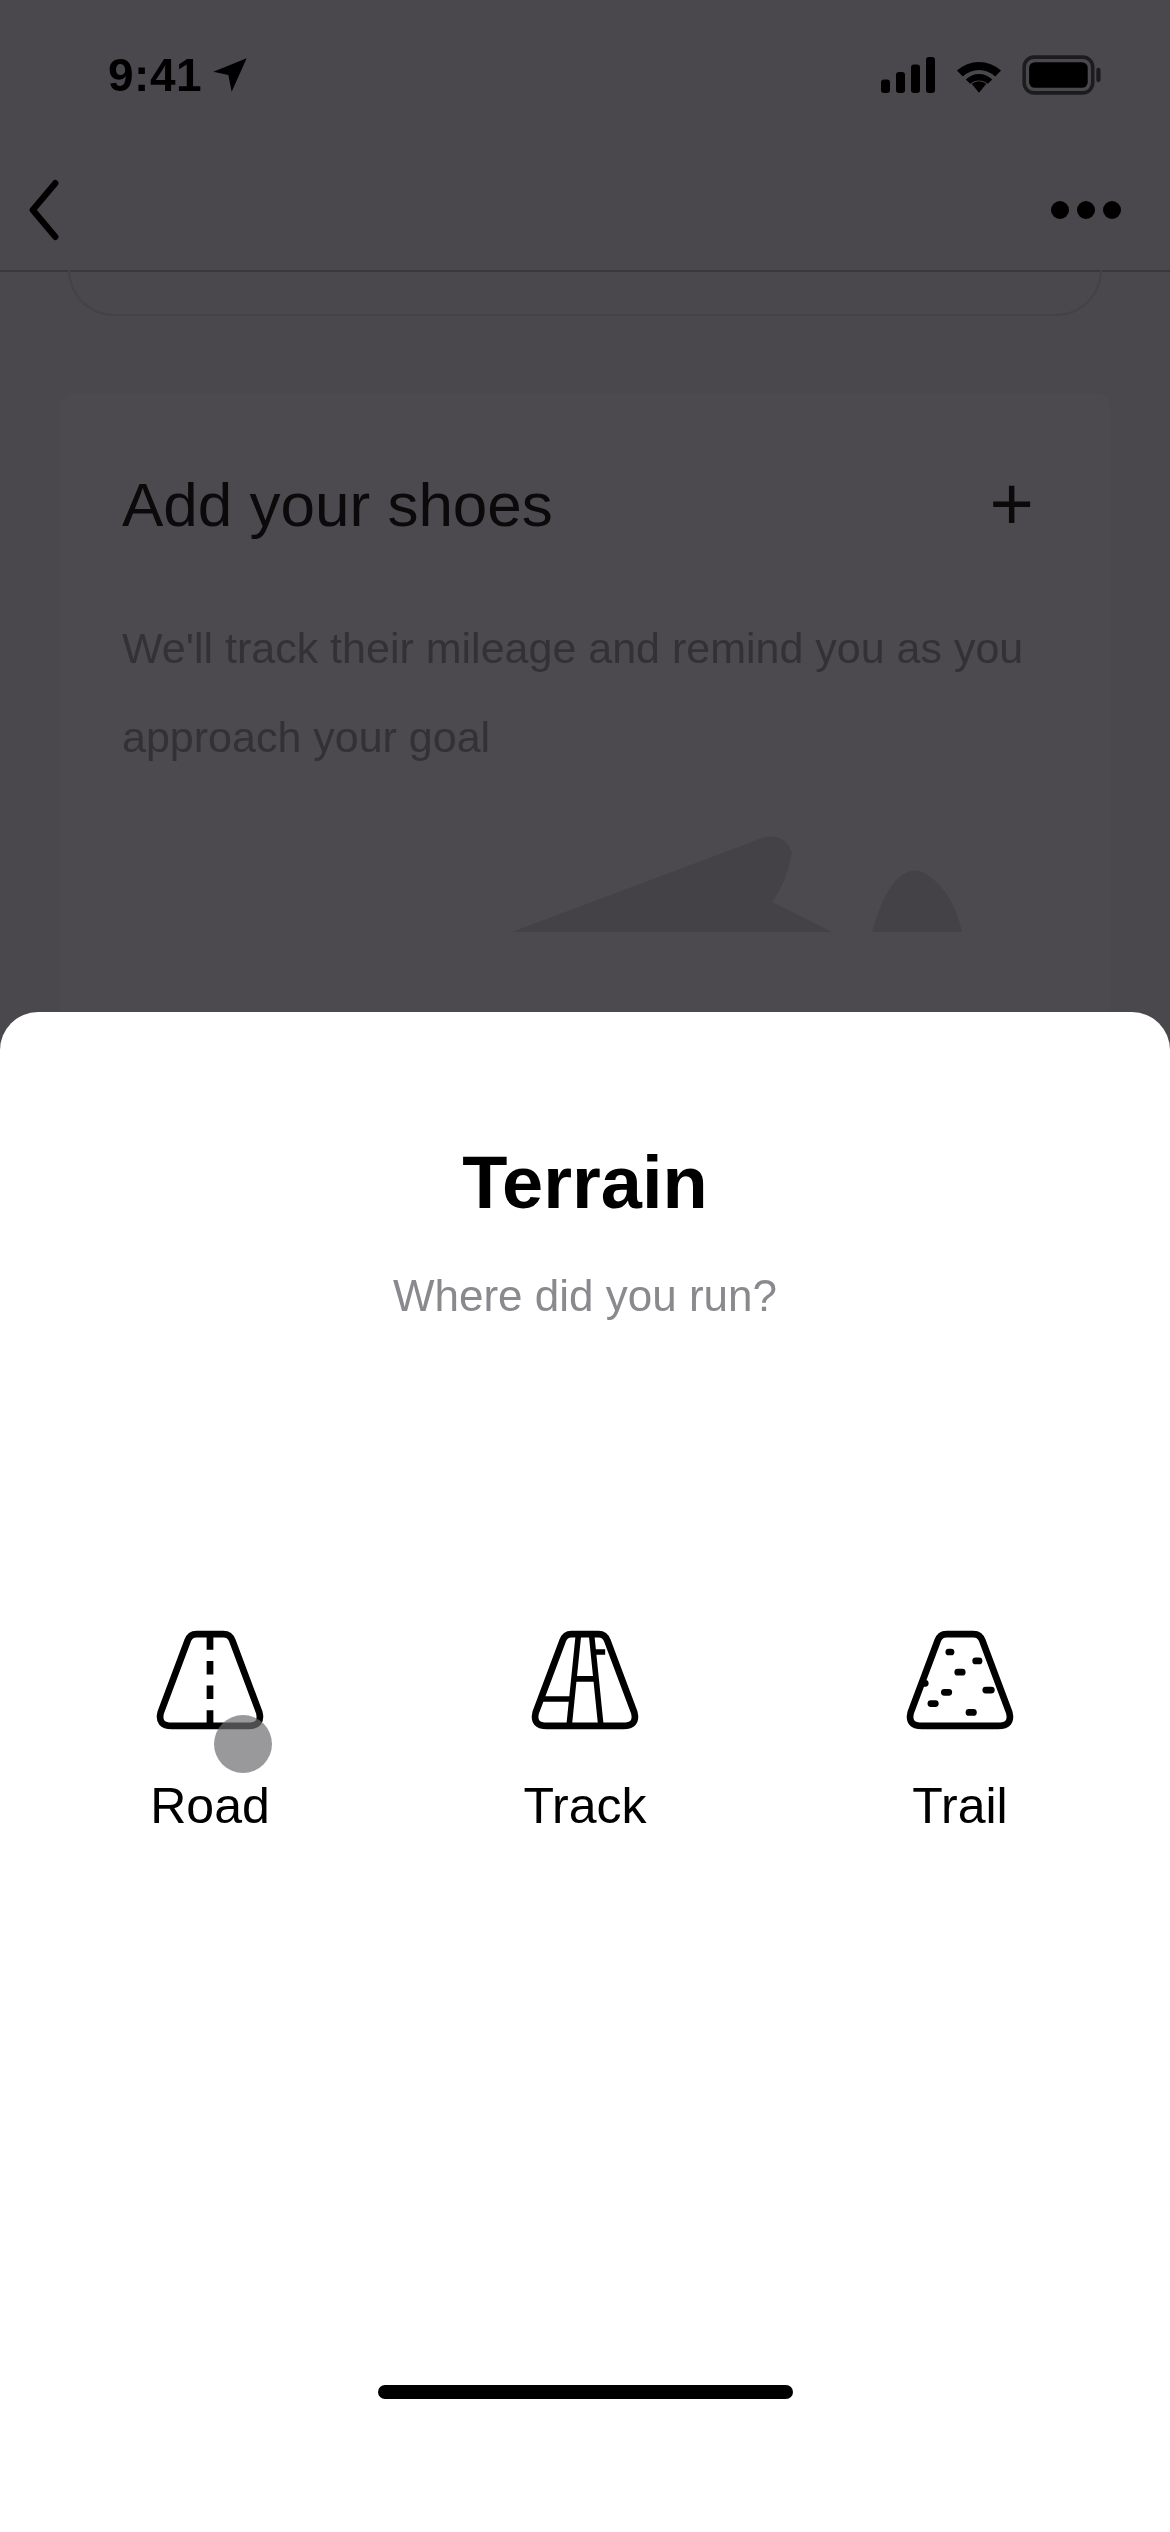 The height and width of the screenshot is (2532, 1170). Describe the element at coordinates (585, 1182) in the screenshot. I see `sheet-title: Terrain` at that location.